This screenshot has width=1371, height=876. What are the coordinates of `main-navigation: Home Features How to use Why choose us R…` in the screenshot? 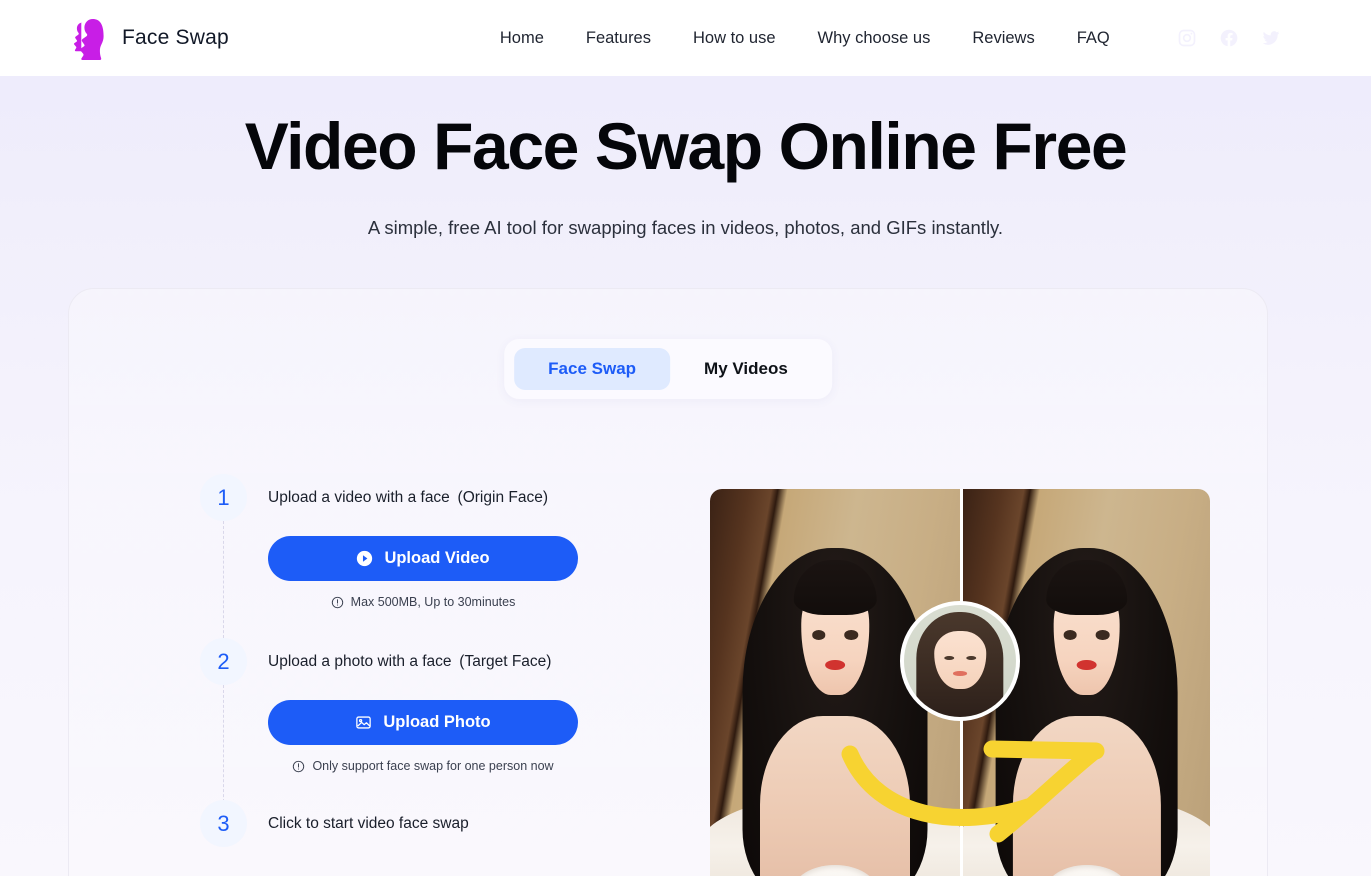 It's located at (805, 38).